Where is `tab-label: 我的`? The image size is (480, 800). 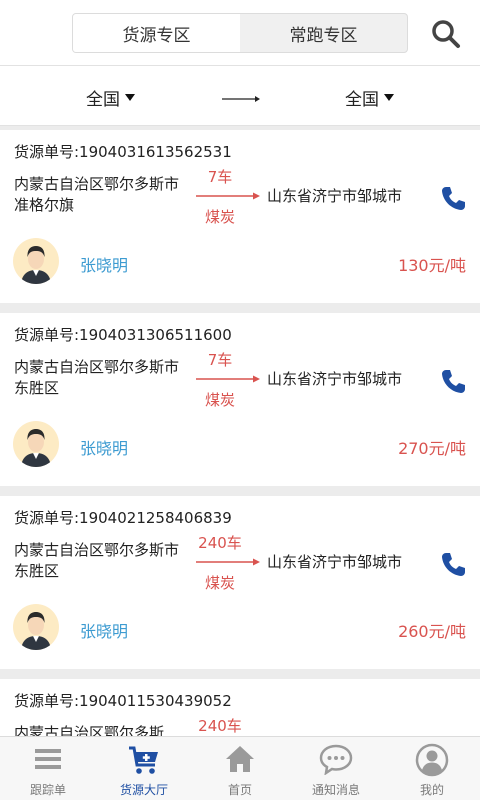
tab-label: 我的 is located at coordinates (431, 790).